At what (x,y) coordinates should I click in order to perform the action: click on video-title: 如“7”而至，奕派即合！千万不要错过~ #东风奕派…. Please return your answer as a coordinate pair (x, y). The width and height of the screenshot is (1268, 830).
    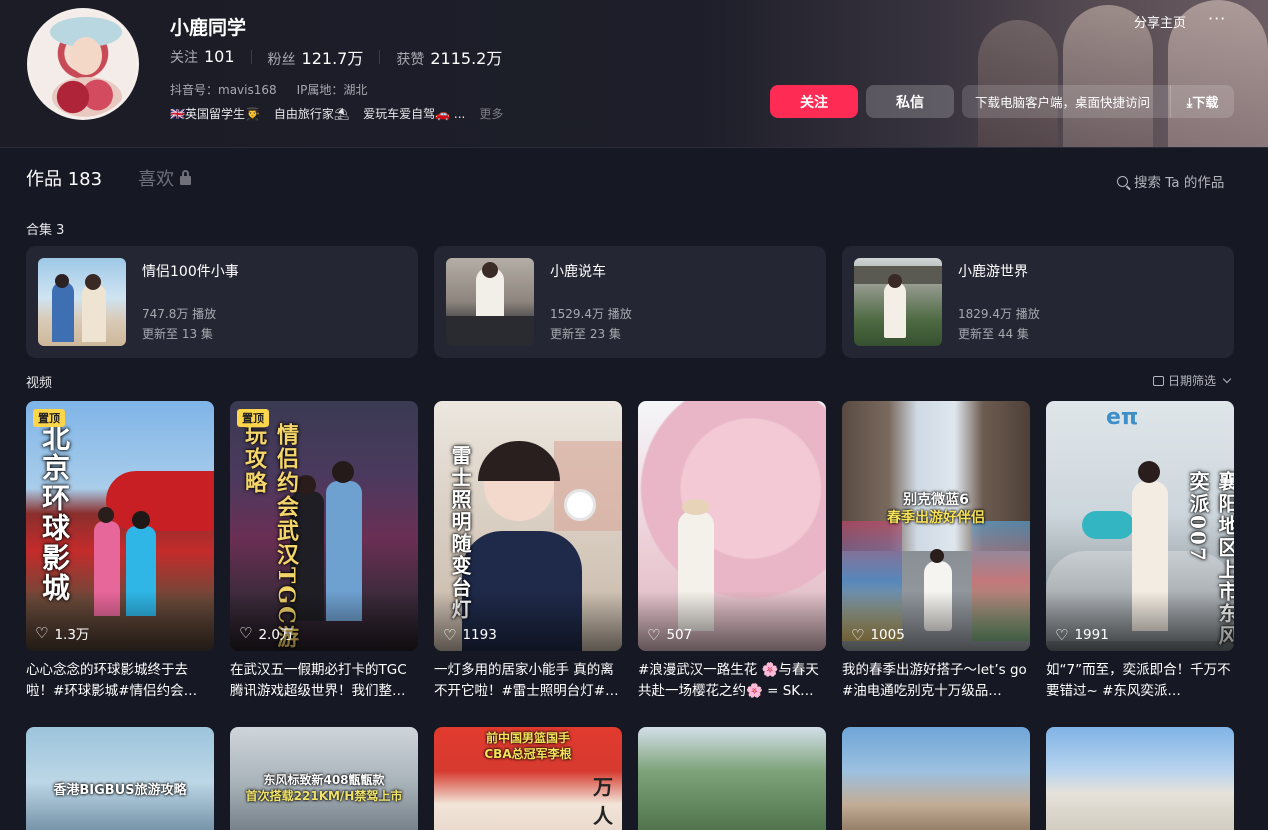
    Looking at the image, I should click on (1140, 681).